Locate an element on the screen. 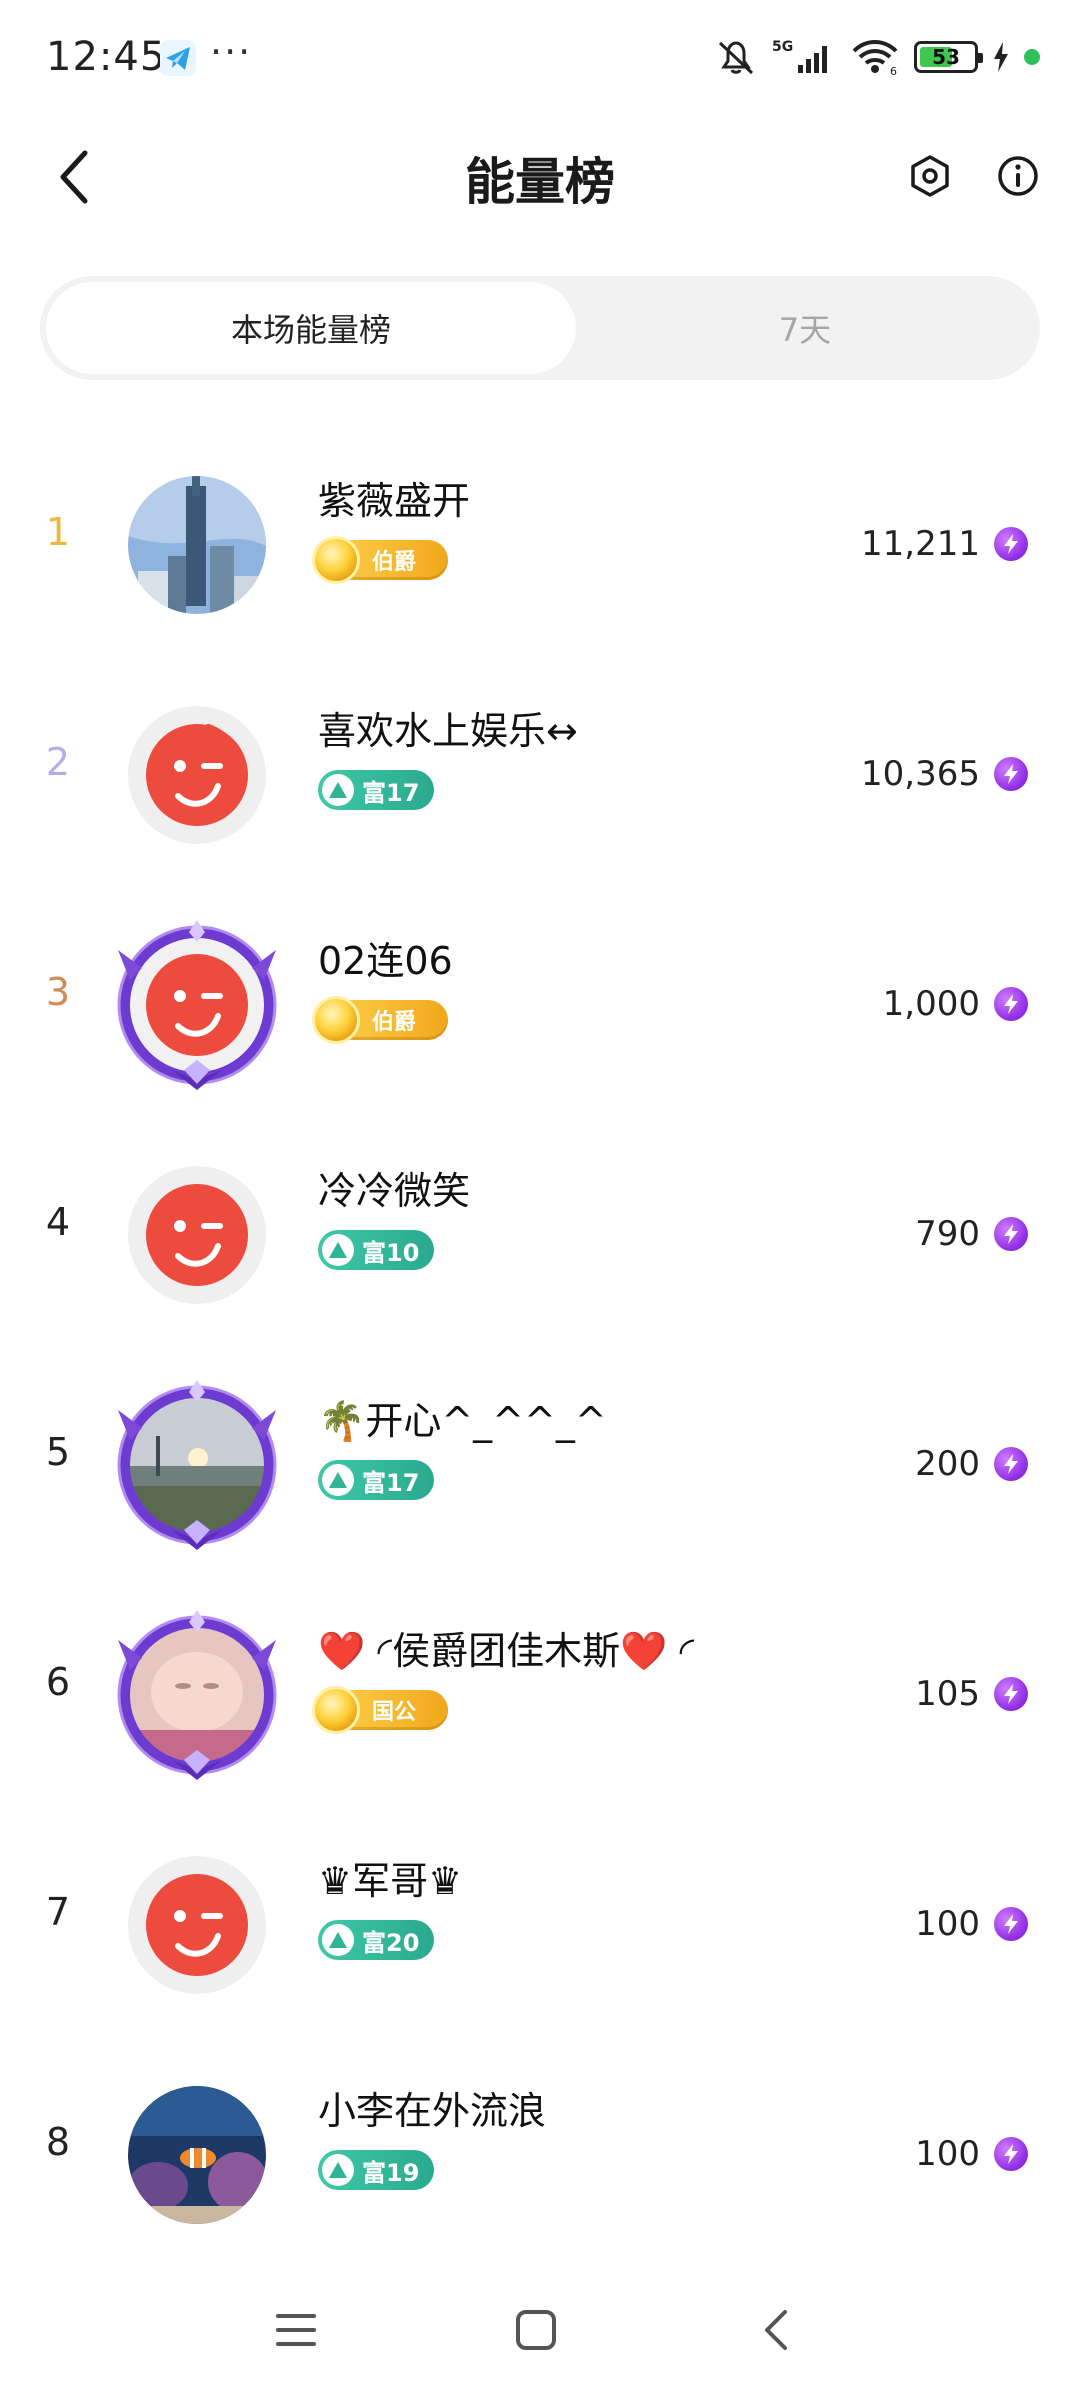 Image resolution: width=1080 pixels, height=2400 pixels. list-item: 5 🌴开心^_^^_^ 富17 200 is located at coordinates (540, 1475).